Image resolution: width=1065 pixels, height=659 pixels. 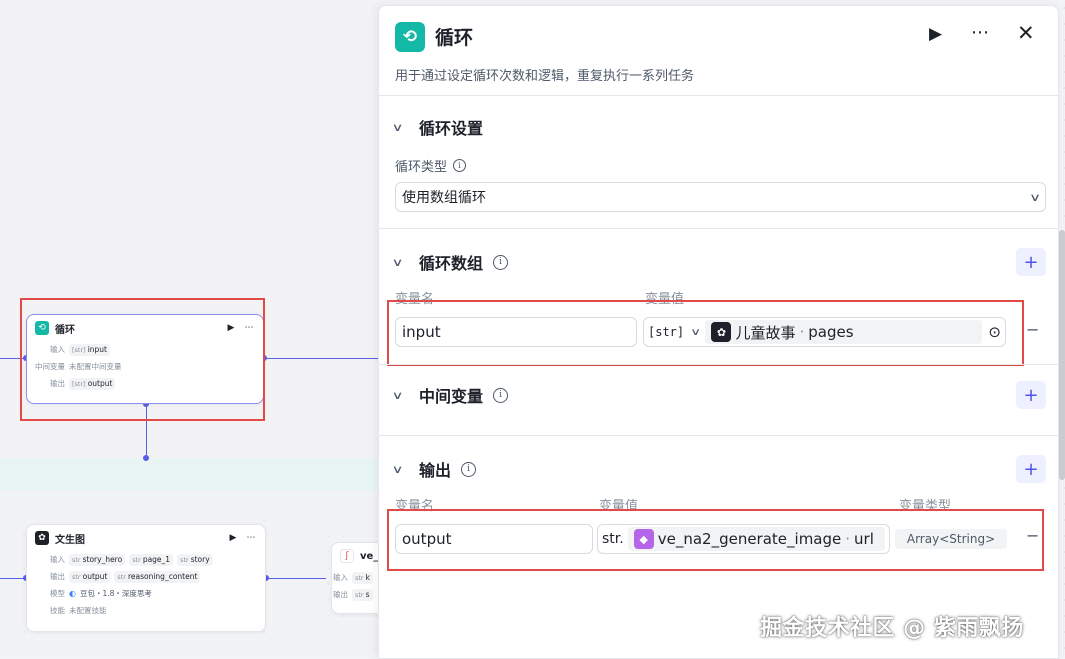 What do you see at coordinates (42, 538) in the screenshot?
I see `model-icon: ✿` at bounding box center [42, 538].